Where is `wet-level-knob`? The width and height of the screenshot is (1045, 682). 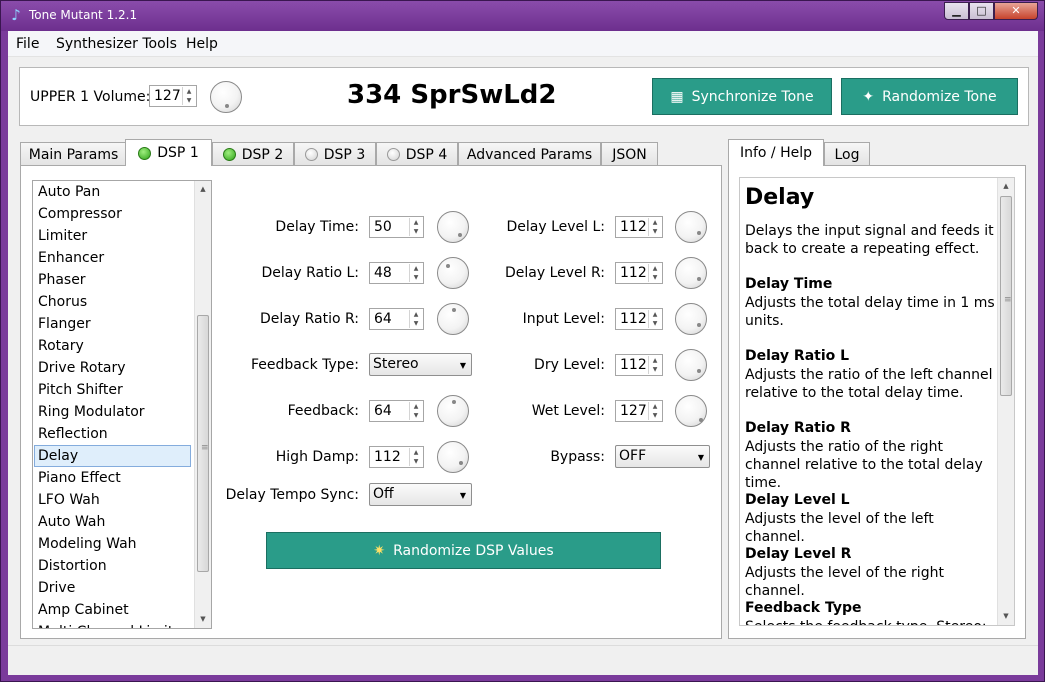 wet-level-knob is located at coordinates (691, 411).